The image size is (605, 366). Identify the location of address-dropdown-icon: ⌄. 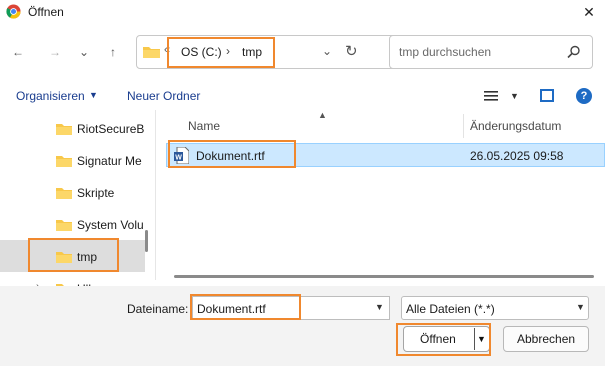
(327, 51).